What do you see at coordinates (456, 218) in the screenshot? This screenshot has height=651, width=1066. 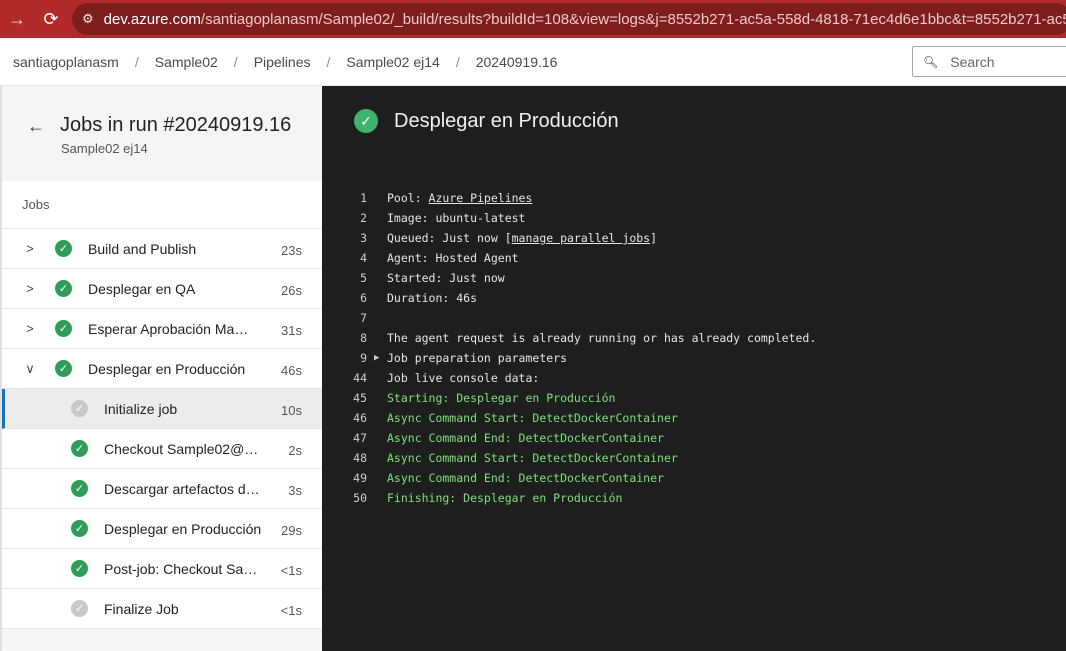 I see `log-text: Image: ubuntu-latest` at bounding box center [456, 218].